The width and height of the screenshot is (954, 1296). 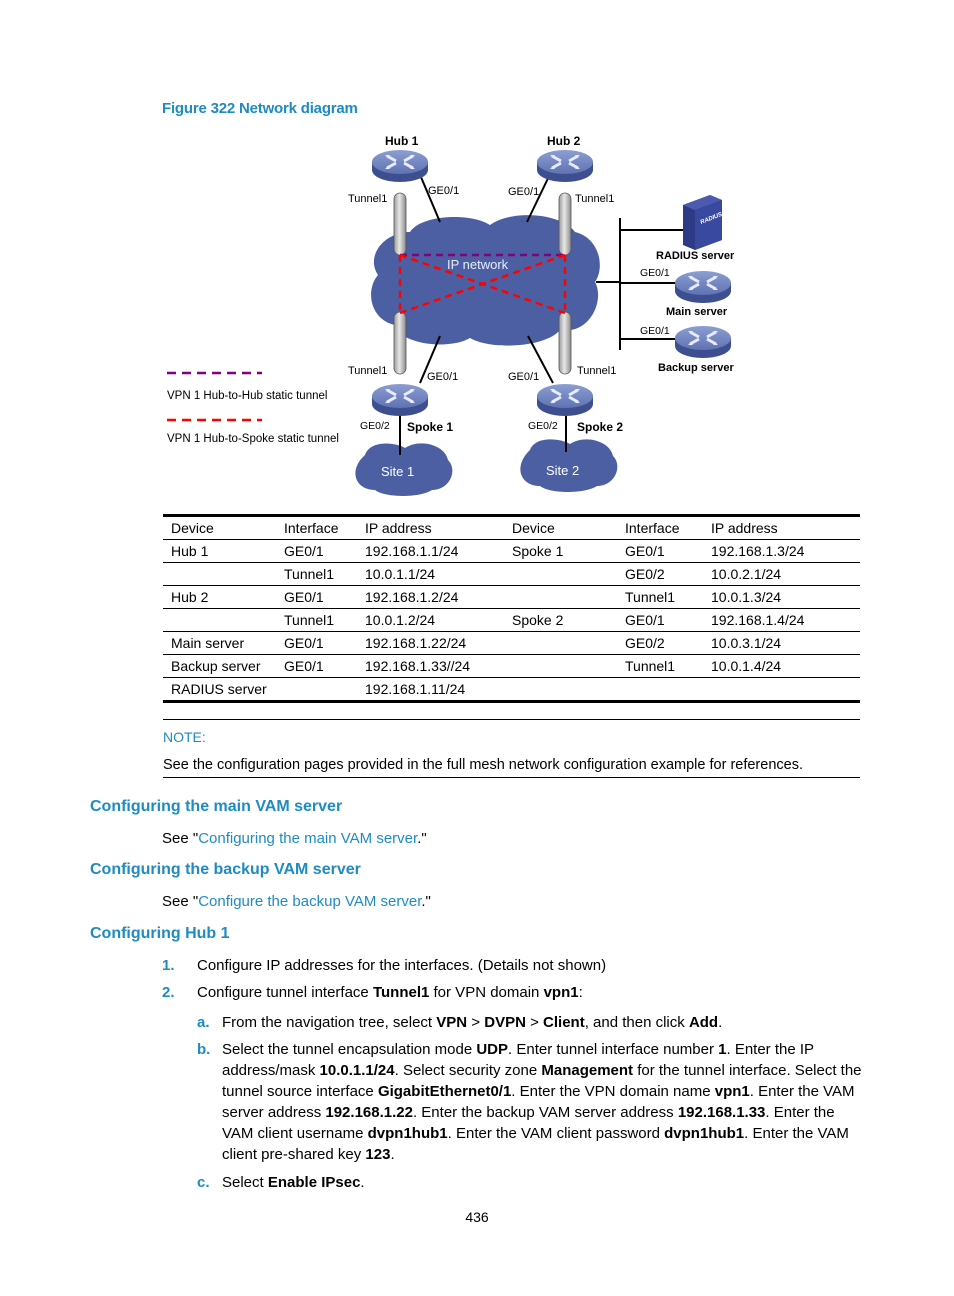 What do you see at coordinates (219, 666) in the screenshot?
I see `table-cell: Backup server` at bounding box center [219, 666].